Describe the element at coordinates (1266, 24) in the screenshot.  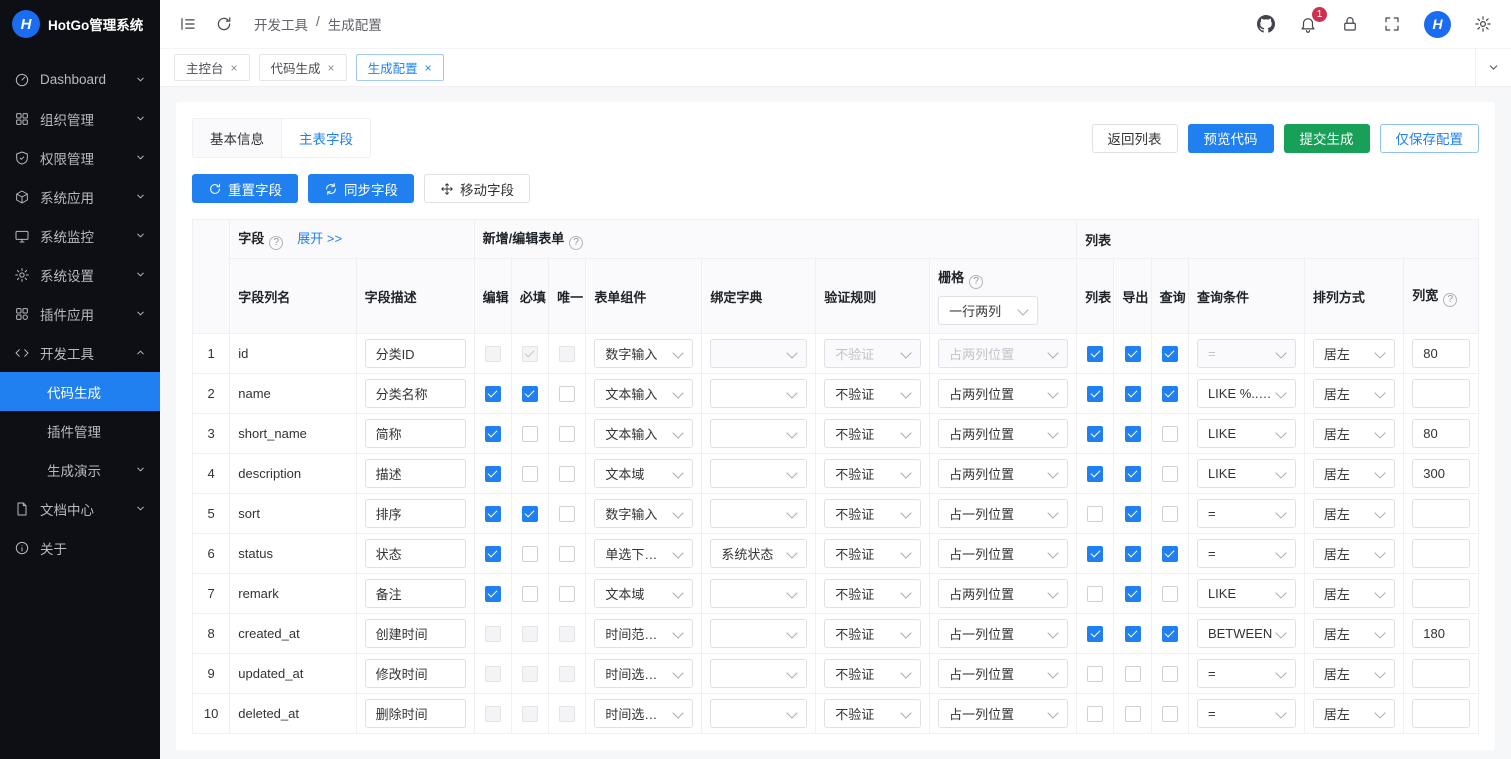
I see `github-icon` at that location.